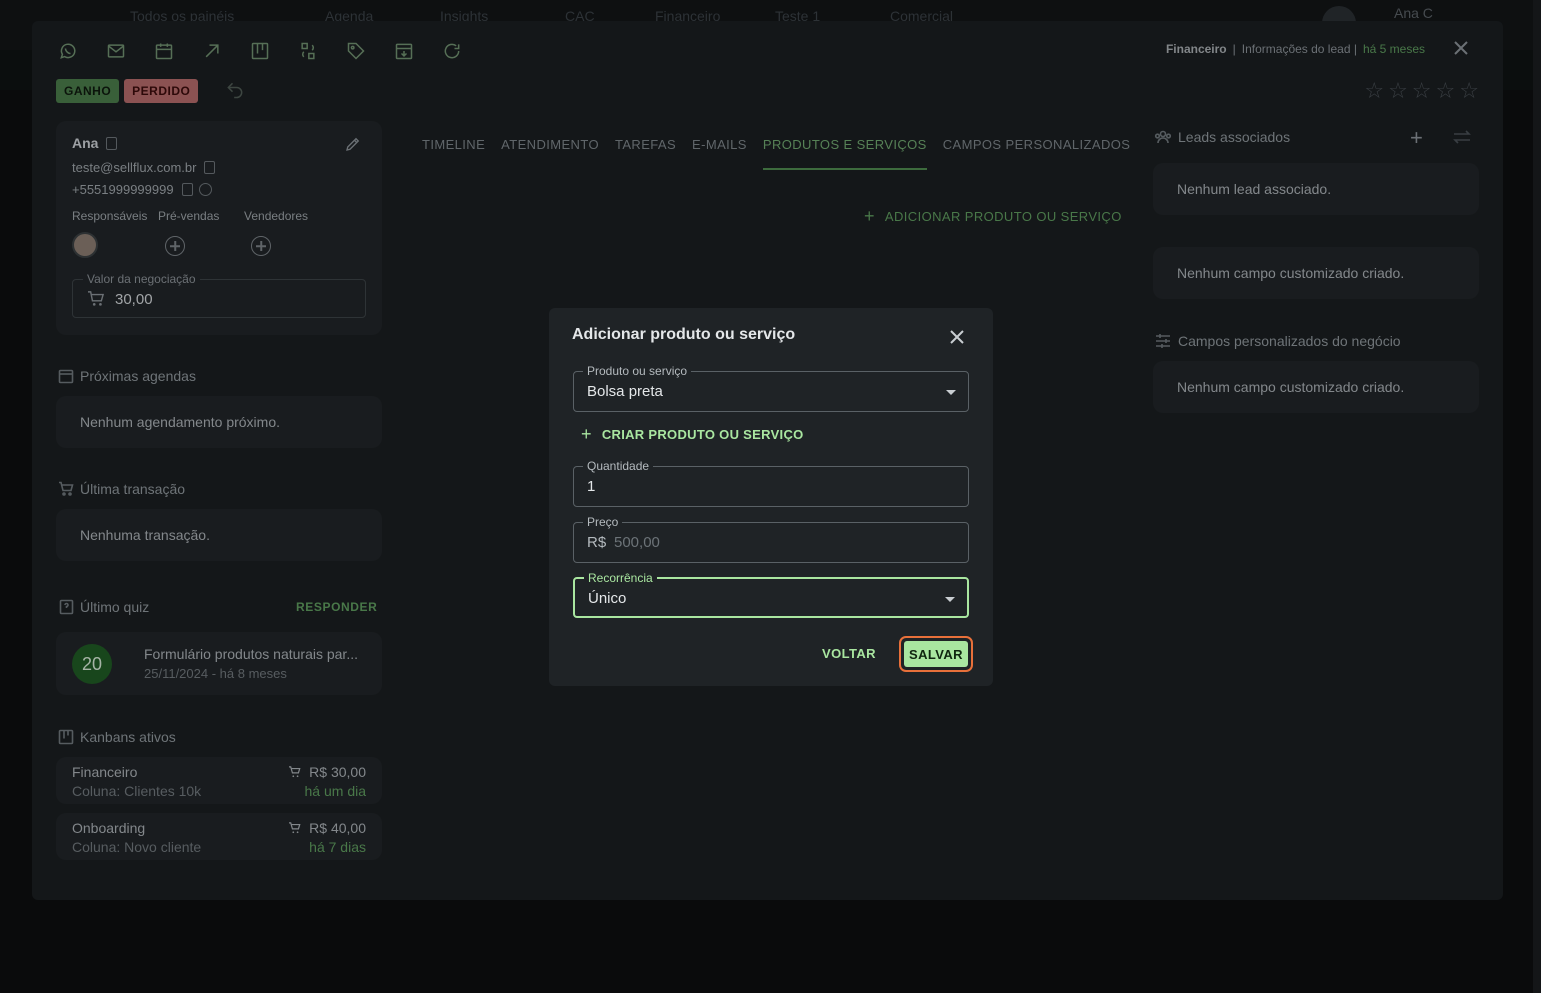 The height and width of the screenshot is (993, 1541). I want to click on close-icon, so click(957, 337).